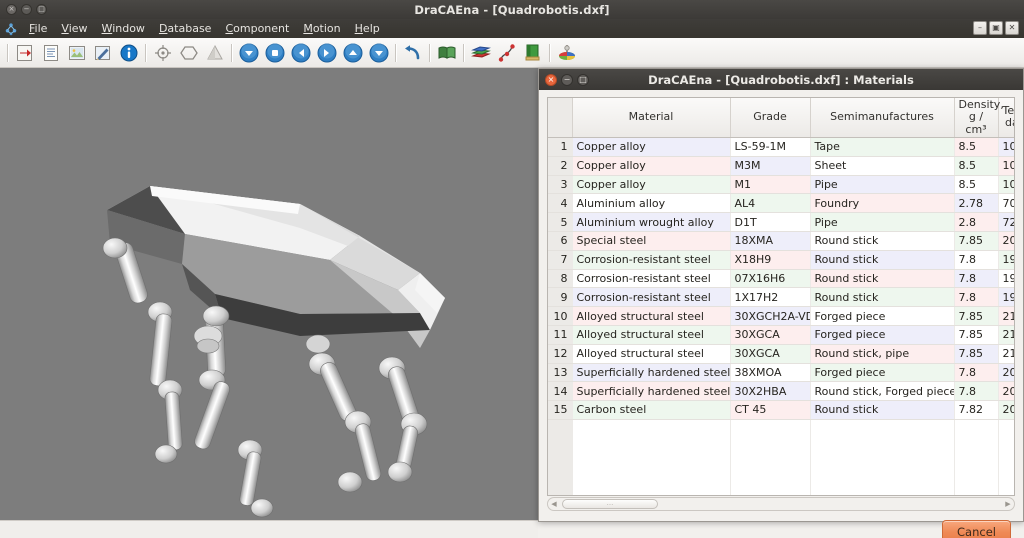  What do you see at coordinates (1006, 222) in the screenshot?
I see `cell-tensile: 7200` at bounding box center [1006, 222].